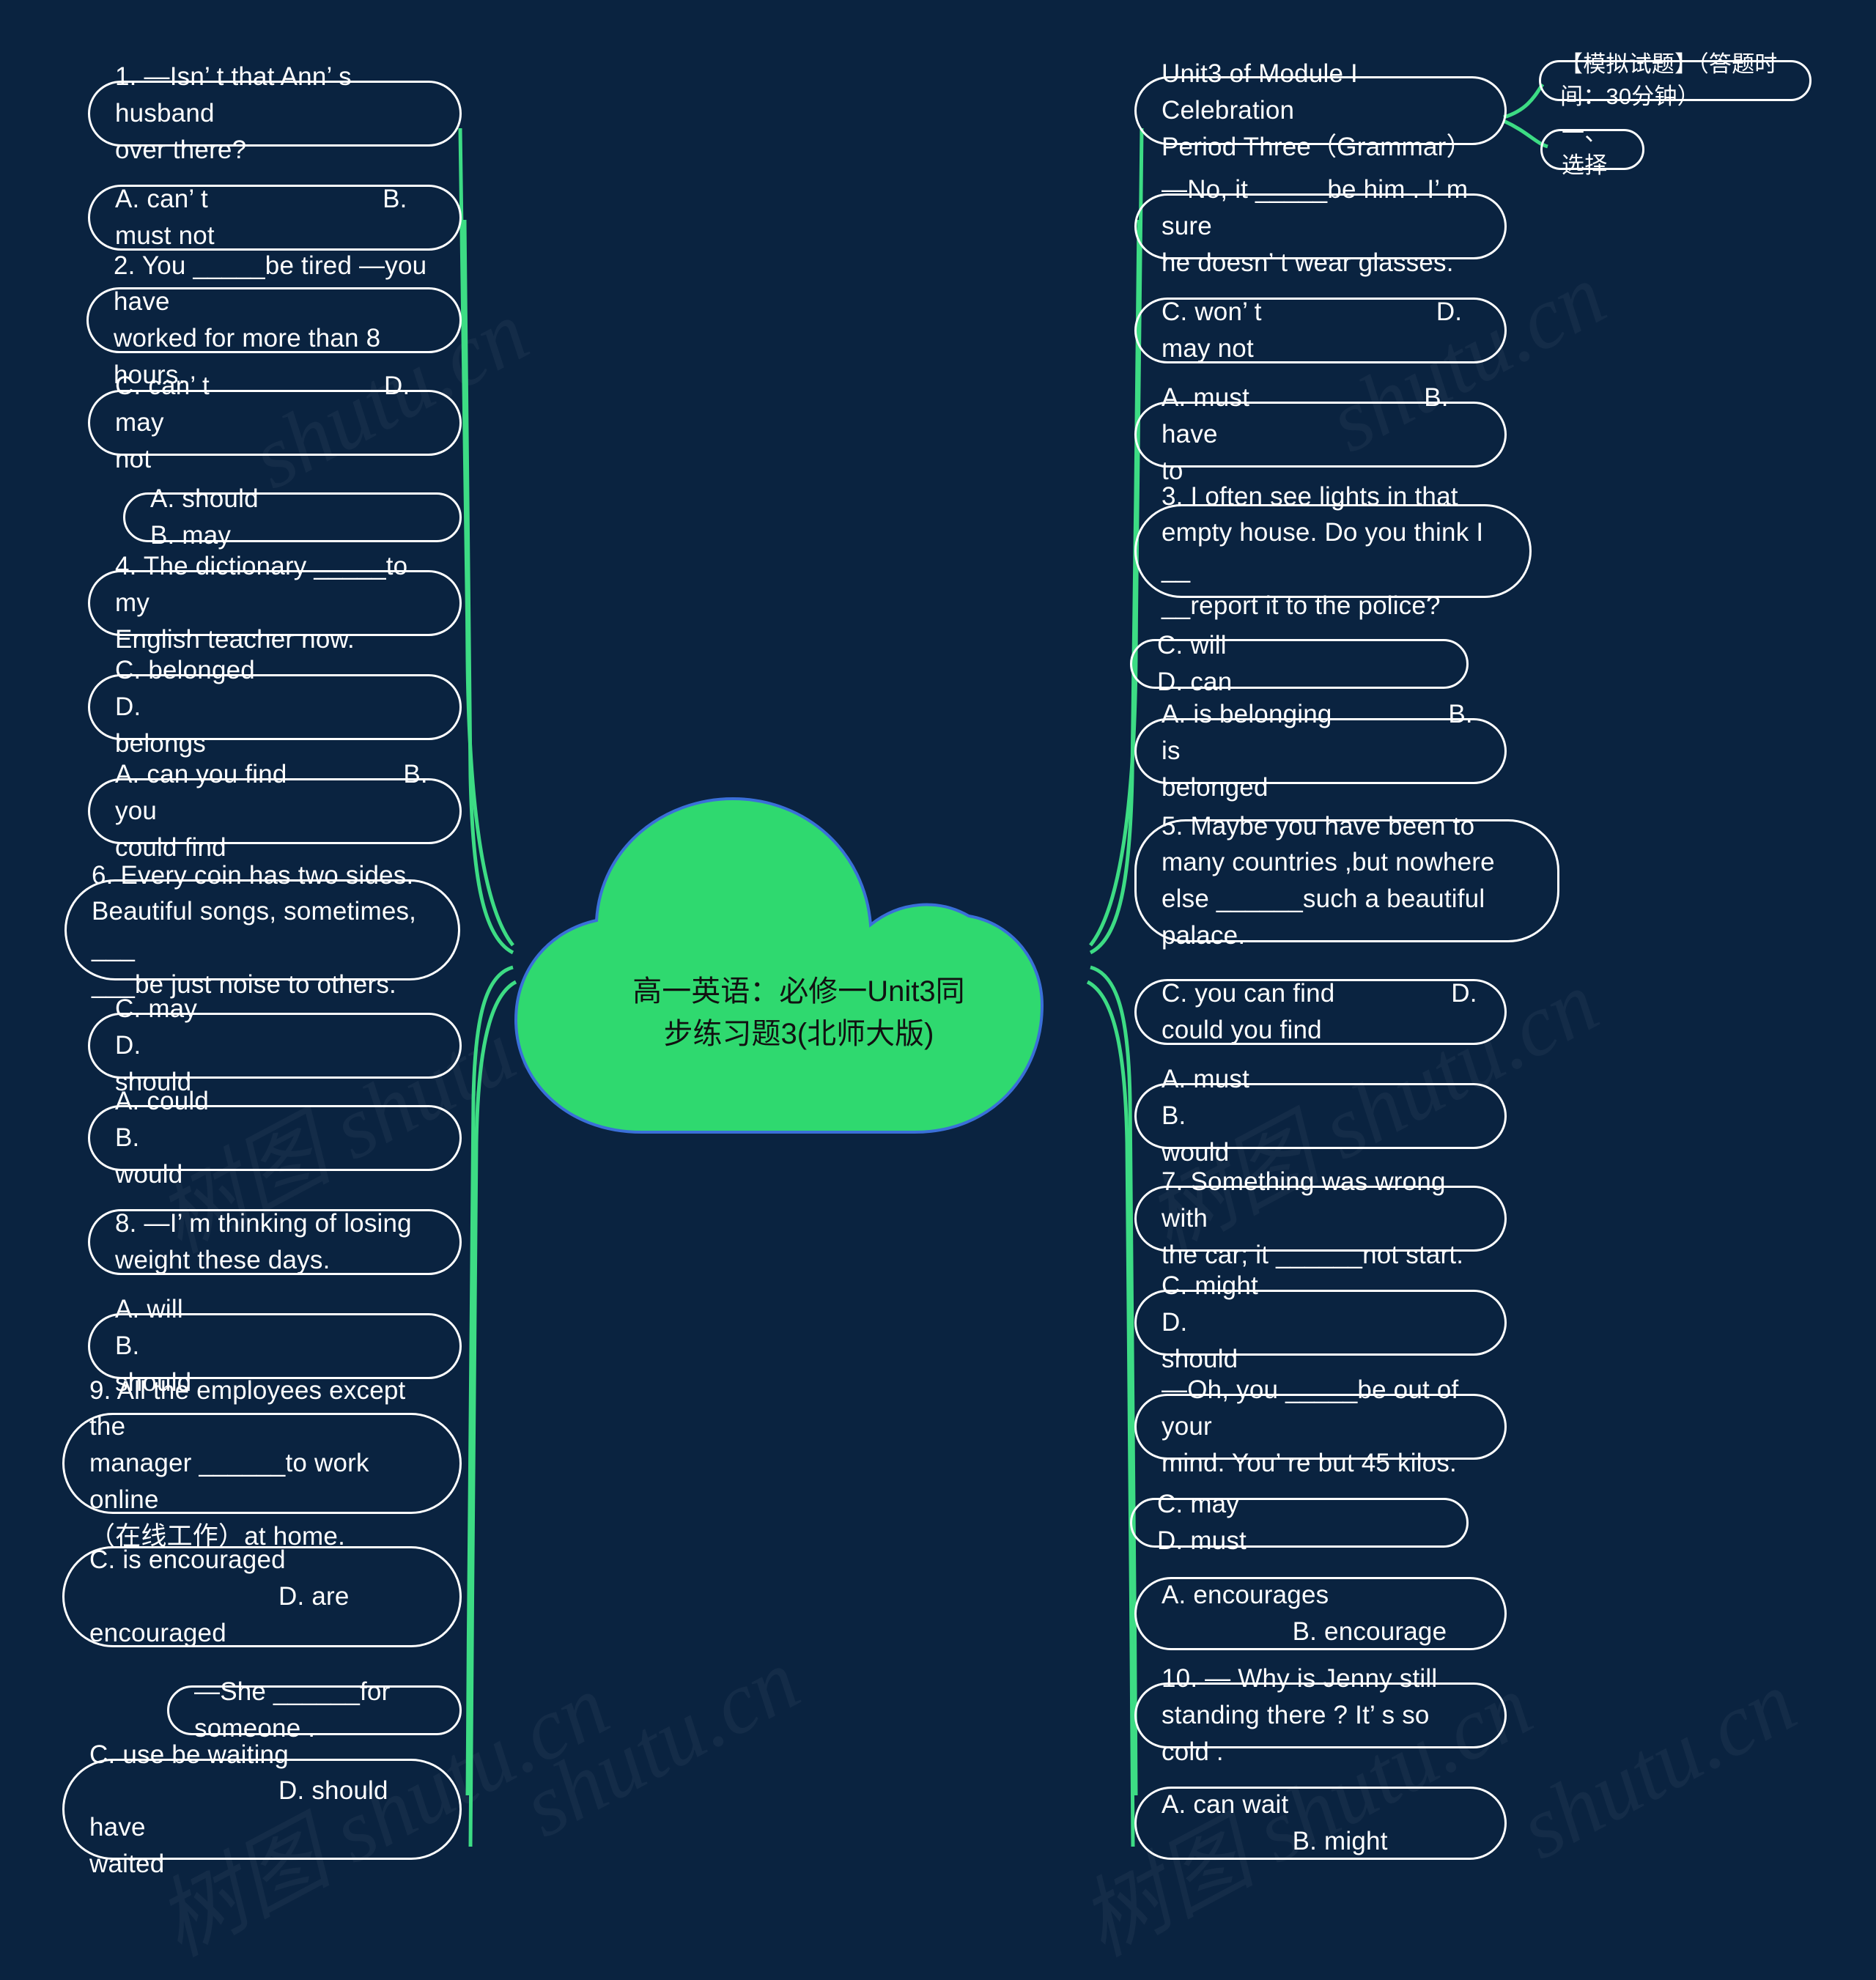 The image size is (1876, 1980). I want to click on header-node-section-one: 一、选择, so click(1592, 149).